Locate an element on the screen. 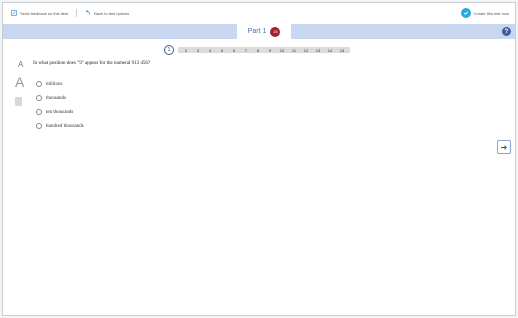 Image resolution: width=518 pixels, height=318 pixels. help-icon: ? is located at coordinates (506, 31).